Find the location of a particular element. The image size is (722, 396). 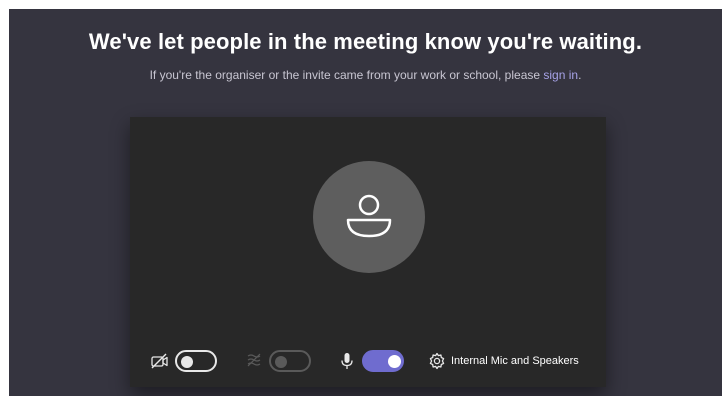

microphone-toggle is located at coordinates (383, 361).